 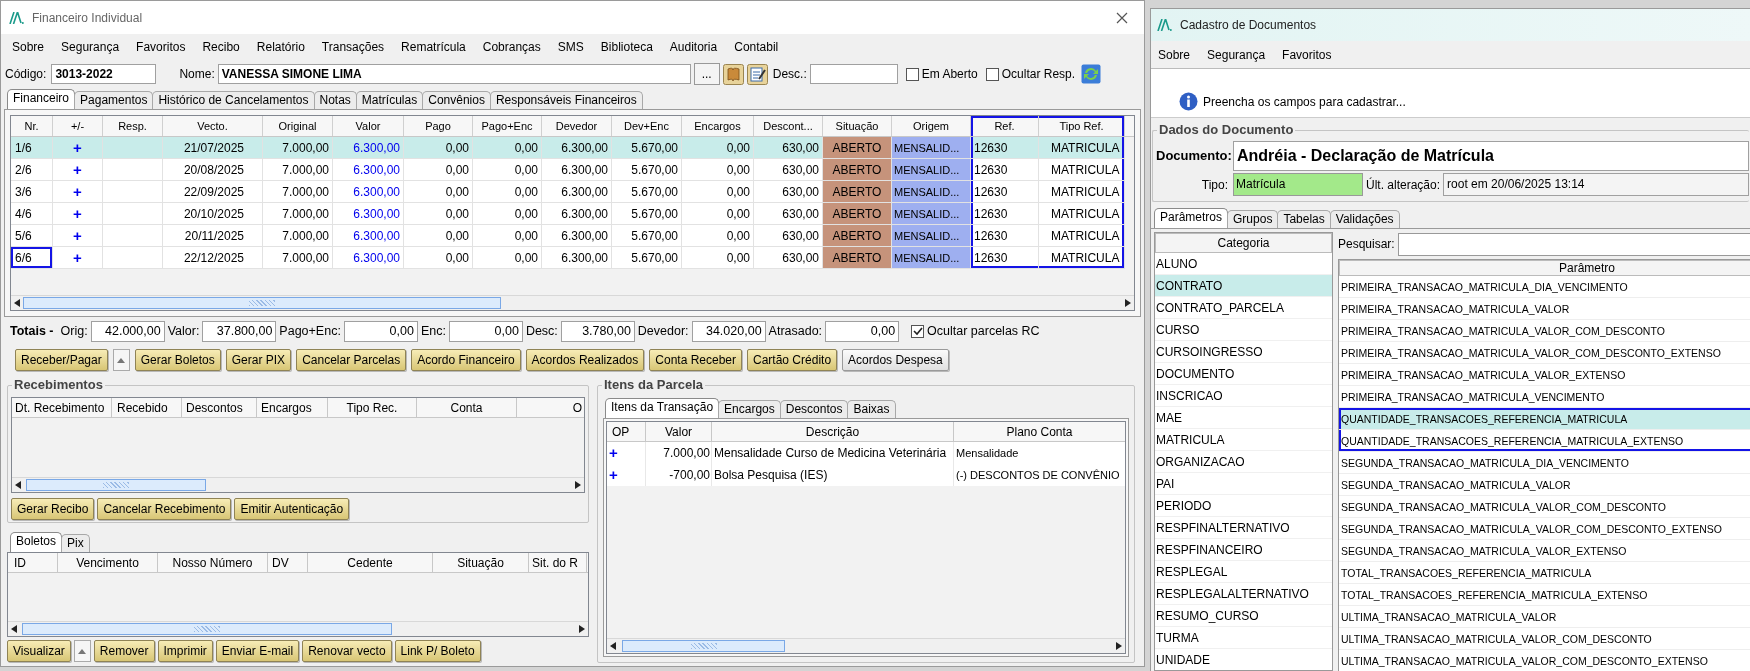 What do you see at coordinates (511, 46) in the screenshot?
I see `menu-item: Cobranças` at bounding box center [511, 46].